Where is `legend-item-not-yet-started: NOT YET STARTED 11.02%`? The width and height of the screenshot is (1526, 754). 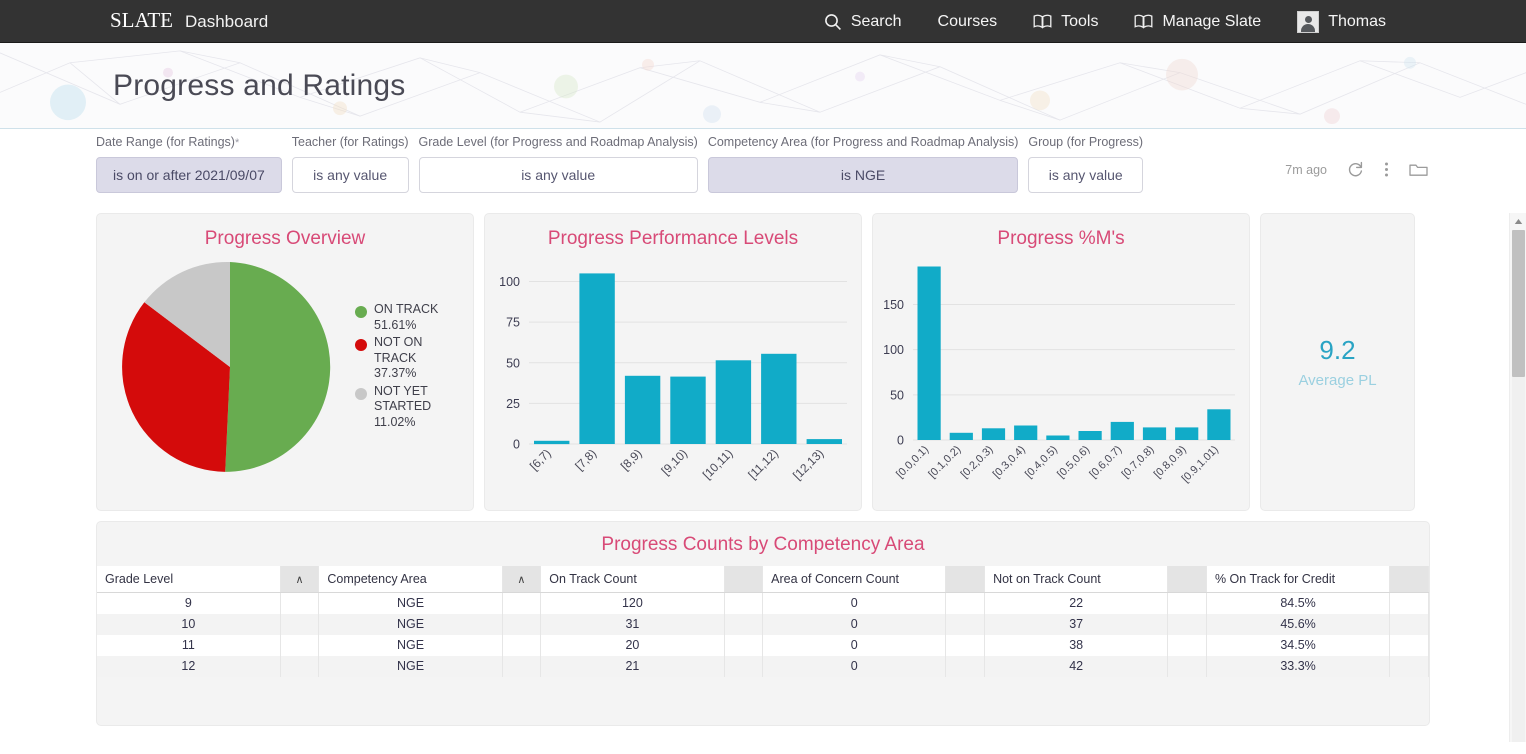
legend-item-not-yet-started: NOT YET STARTED 11.02% is located at coordinates (401, 407).